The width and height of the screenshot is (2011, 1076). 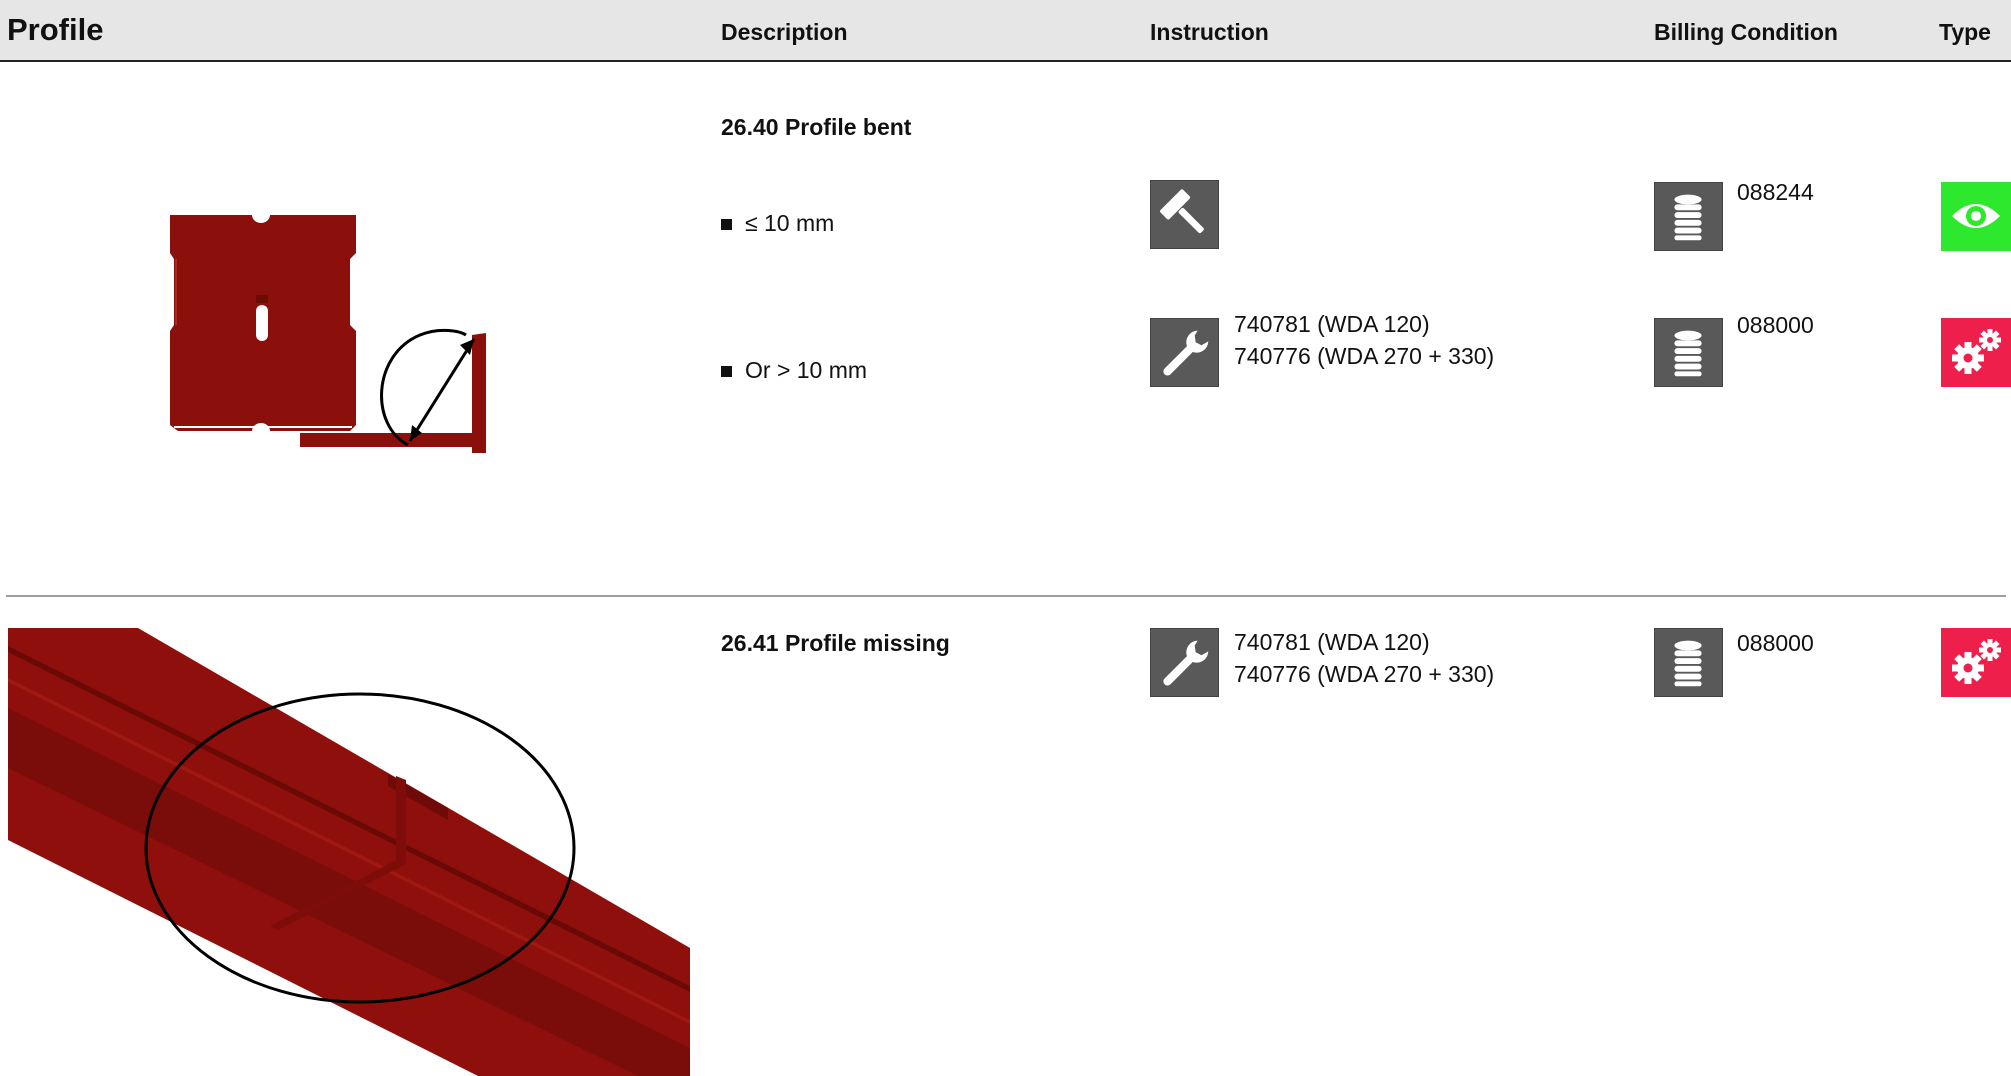 I want to click on profile-bent-illustration, so click(x=330, y=335).